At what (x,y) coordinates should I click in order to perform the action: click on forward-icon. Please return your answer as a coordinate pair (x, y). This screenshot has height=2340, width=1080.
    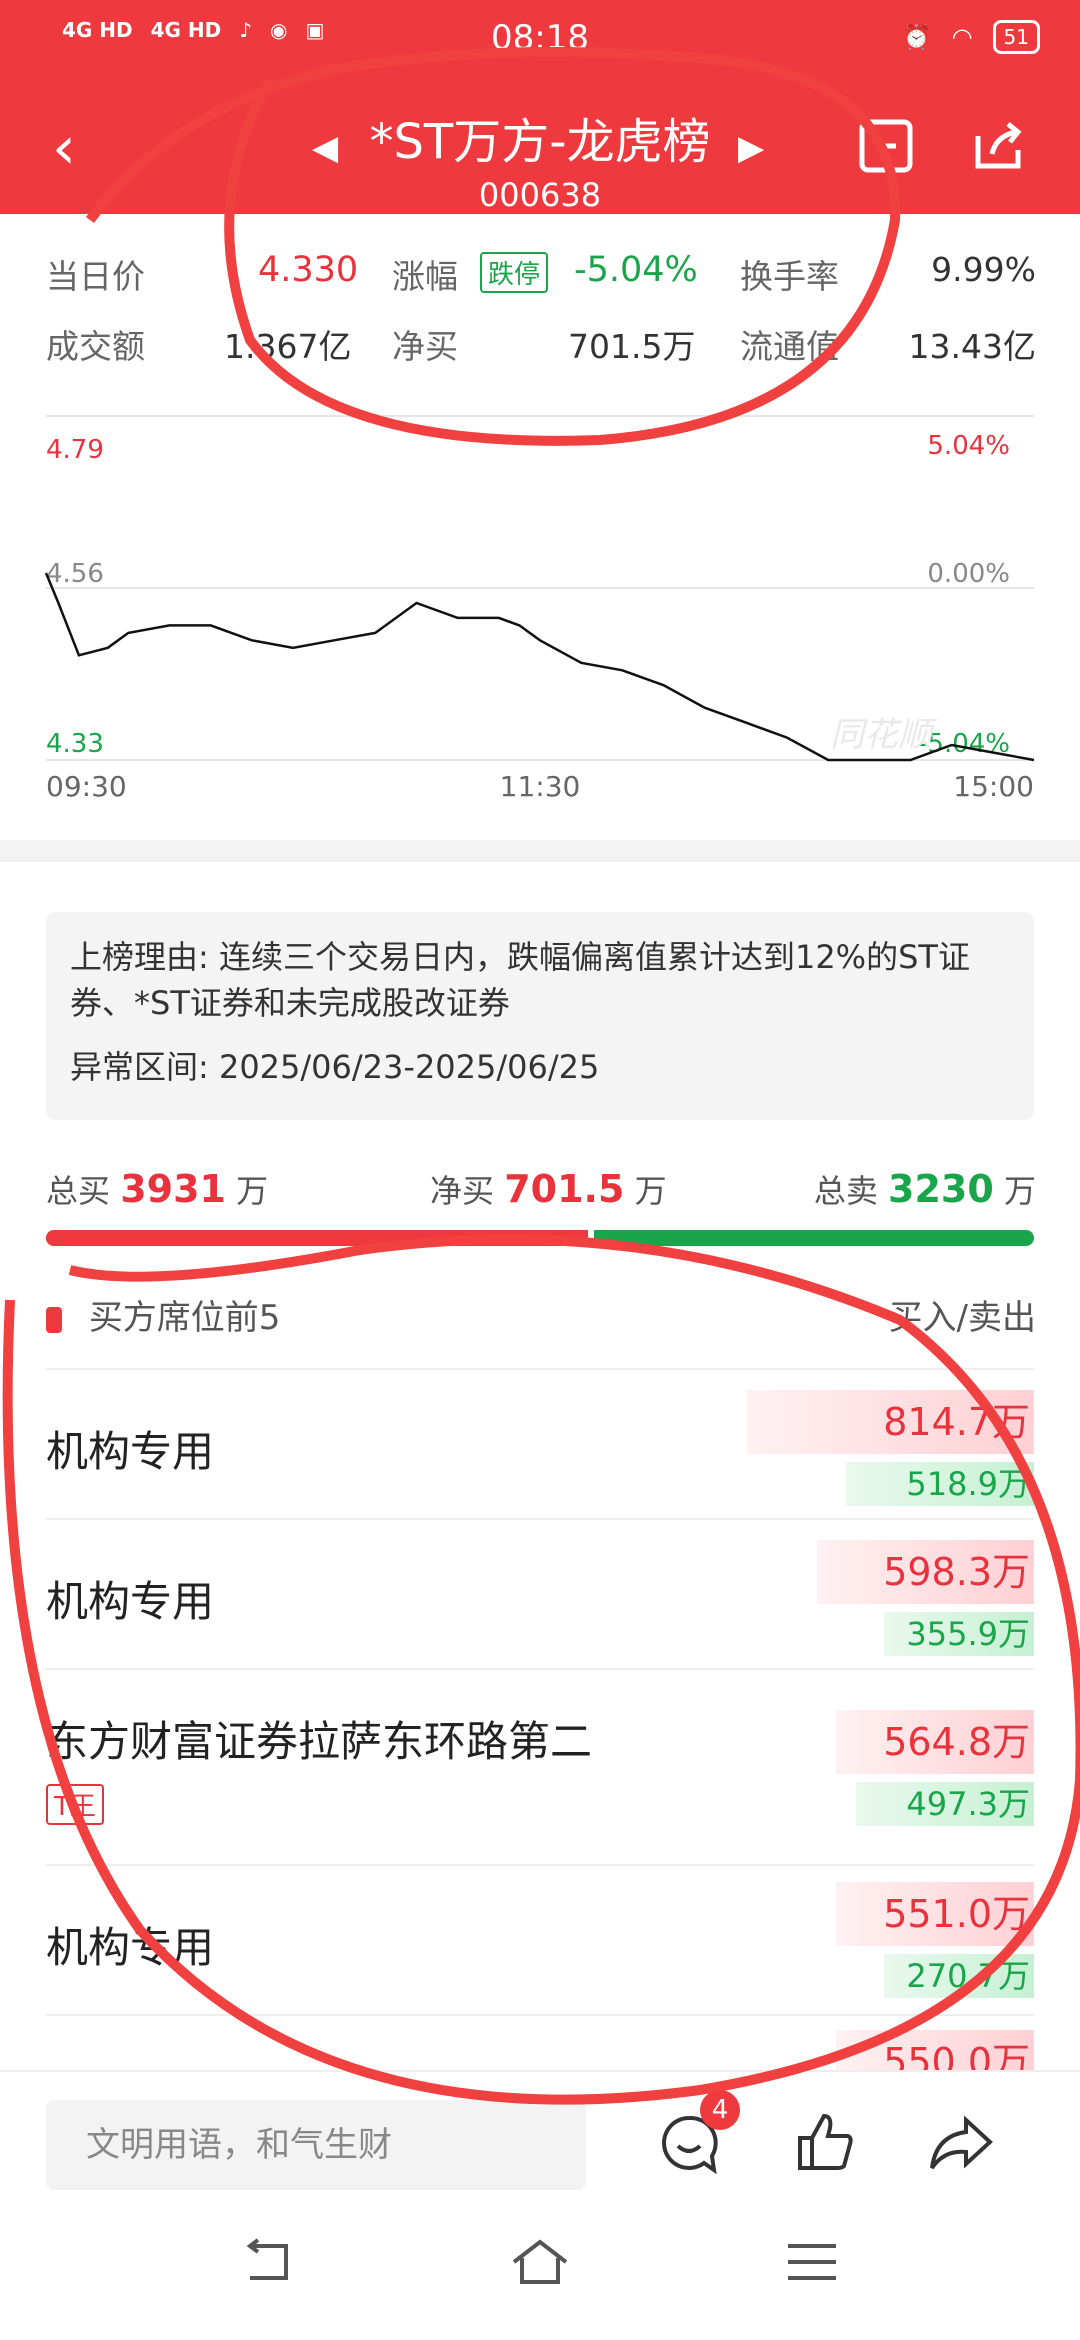
    Looking at the image, I should click on (961, 2143).